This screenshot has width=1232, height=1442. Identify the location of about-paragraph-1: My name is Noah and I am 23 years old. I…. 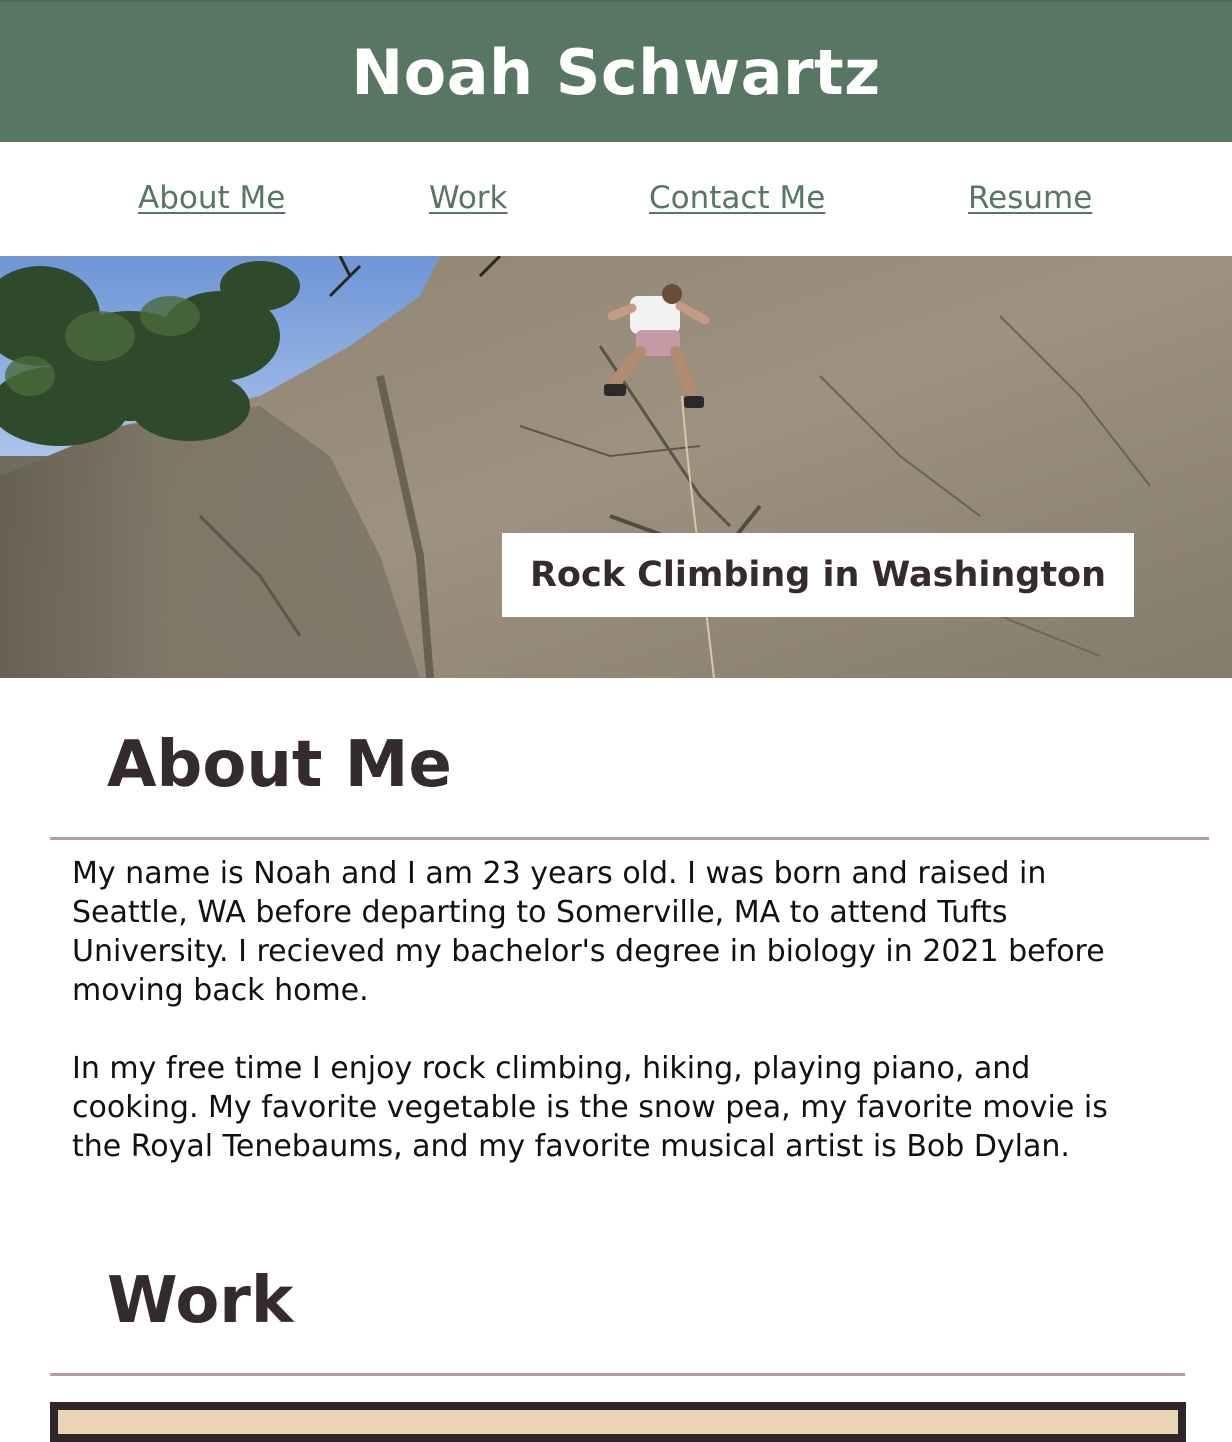
(588, 932).